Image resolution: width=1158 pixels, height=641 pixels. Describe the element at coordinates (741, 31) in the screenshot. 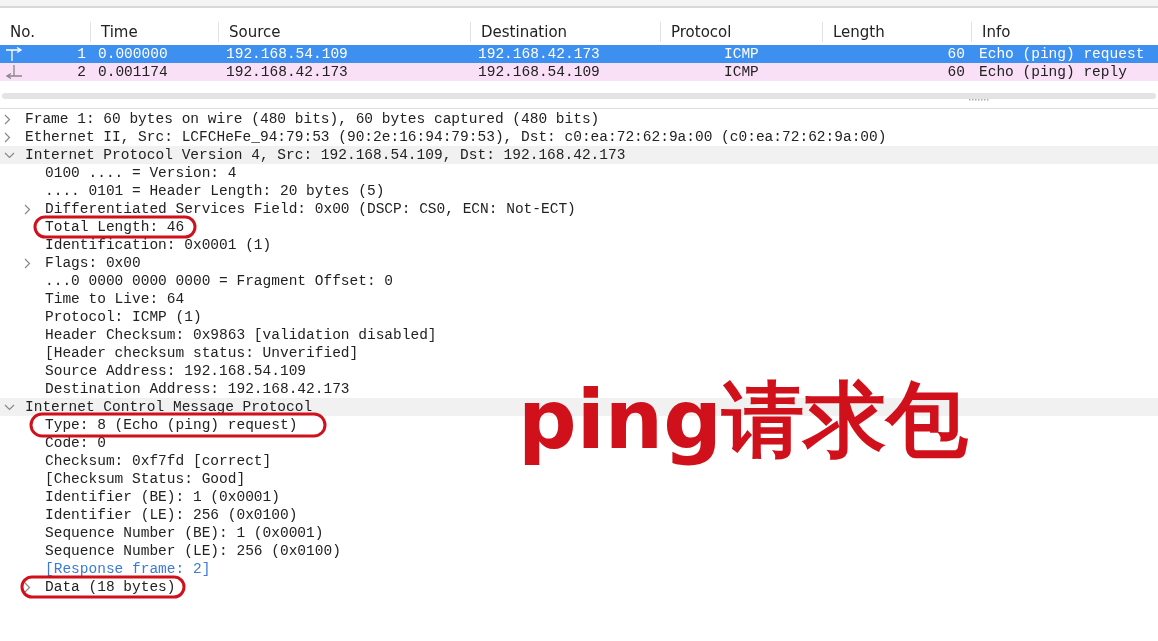

I see `column-header: Protocol` at that location.